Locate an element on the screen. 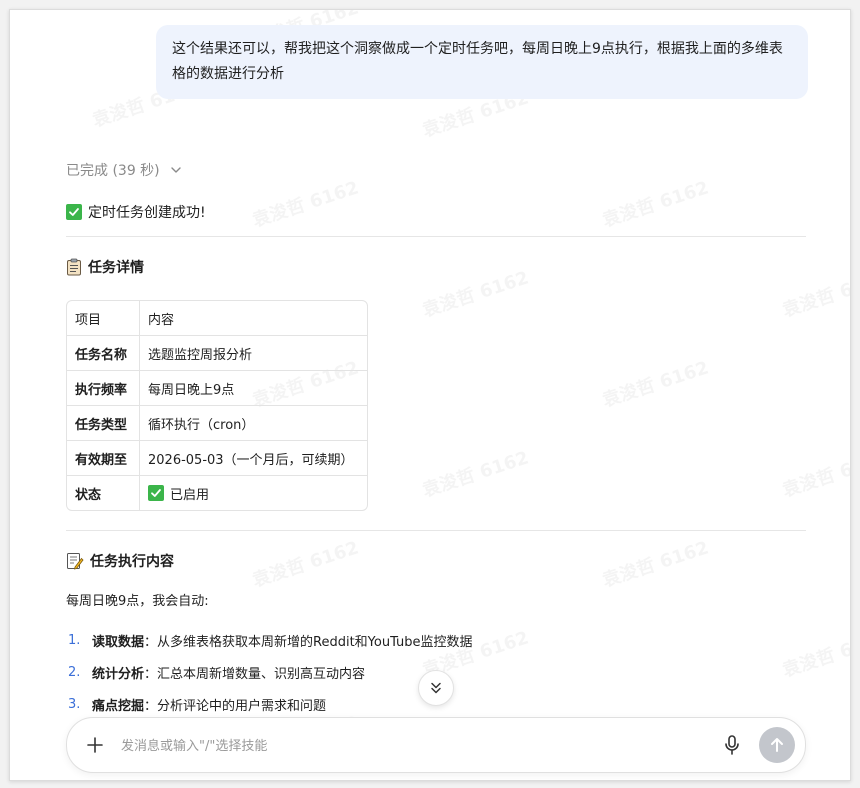 Image resolution: width=860 pixels, height=788 pixels. status-text: 已启用 is located at coordinates (190, 495).